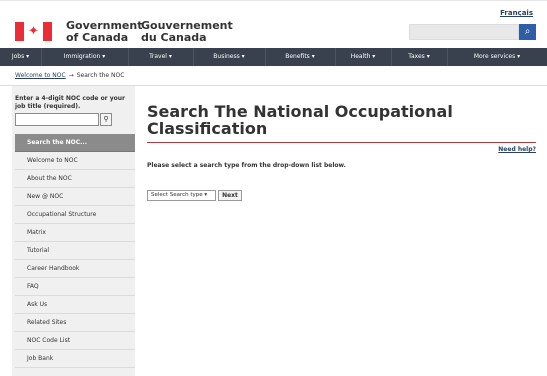 The image size is (547, 376). Describe the element at coordinates (341, 142) in the screenshot. I see `title-underline` at that location.